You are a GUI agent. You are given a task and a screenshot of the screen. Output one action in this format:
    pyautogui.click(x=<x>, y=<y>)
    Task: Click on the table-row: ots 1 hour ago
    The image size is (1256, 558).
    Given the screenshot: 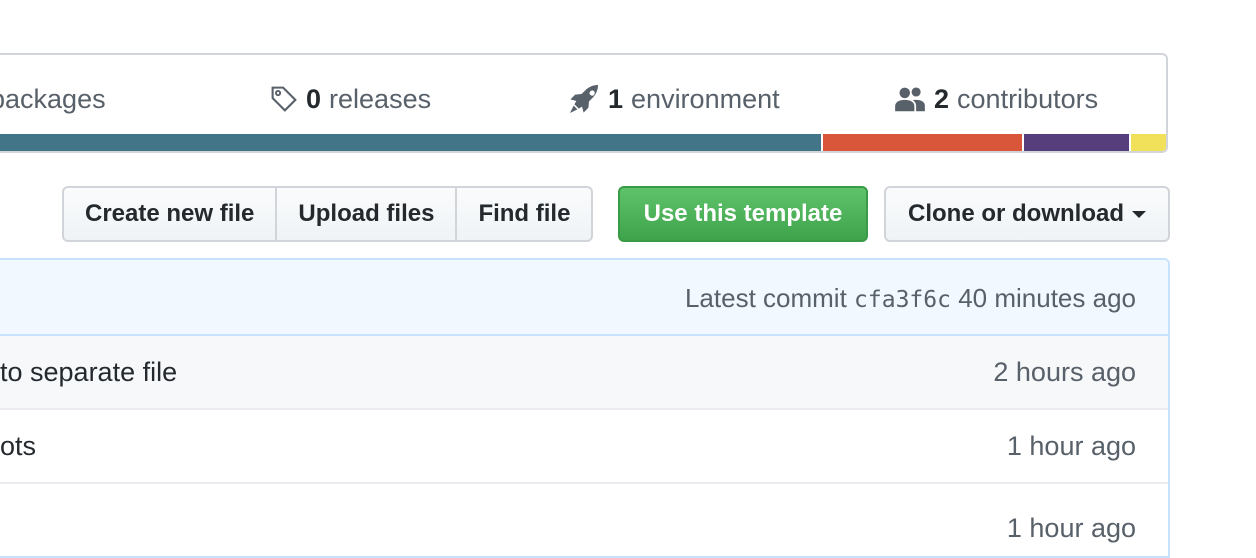 What is the action you would take?
    pyautogui.click(x=584, y=447)
    